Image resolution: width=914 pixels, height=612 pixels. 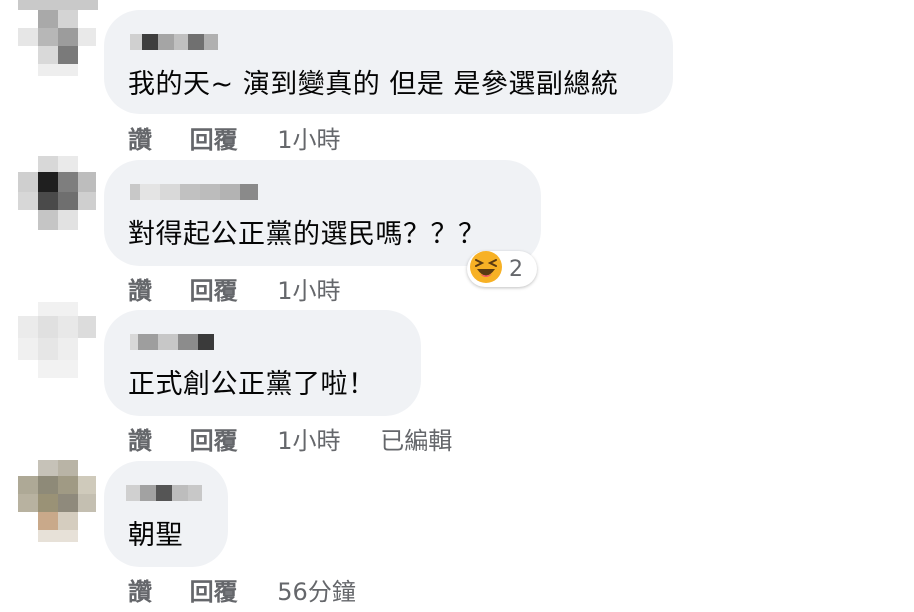 What do you see at coordinates (416, 441) in the screenshot?
I see `edited-label: 已編輯` at bounding box center [416, 441].